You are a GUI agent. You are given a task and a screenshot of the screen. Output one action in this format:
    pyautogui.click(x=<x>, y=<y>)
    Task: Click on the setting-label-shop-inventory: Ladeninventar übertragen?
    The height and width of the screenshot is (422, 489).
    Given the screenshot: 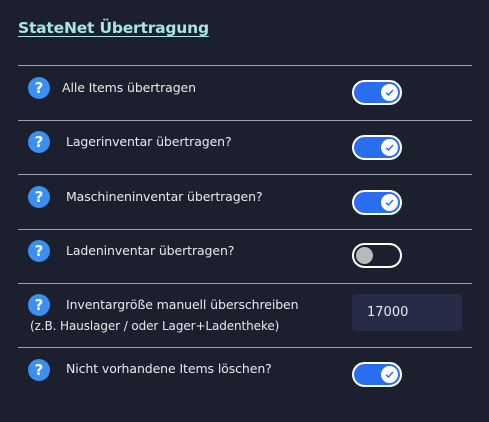 What is the action you would take?
    pyautogui.click(x=150, y=250)
    